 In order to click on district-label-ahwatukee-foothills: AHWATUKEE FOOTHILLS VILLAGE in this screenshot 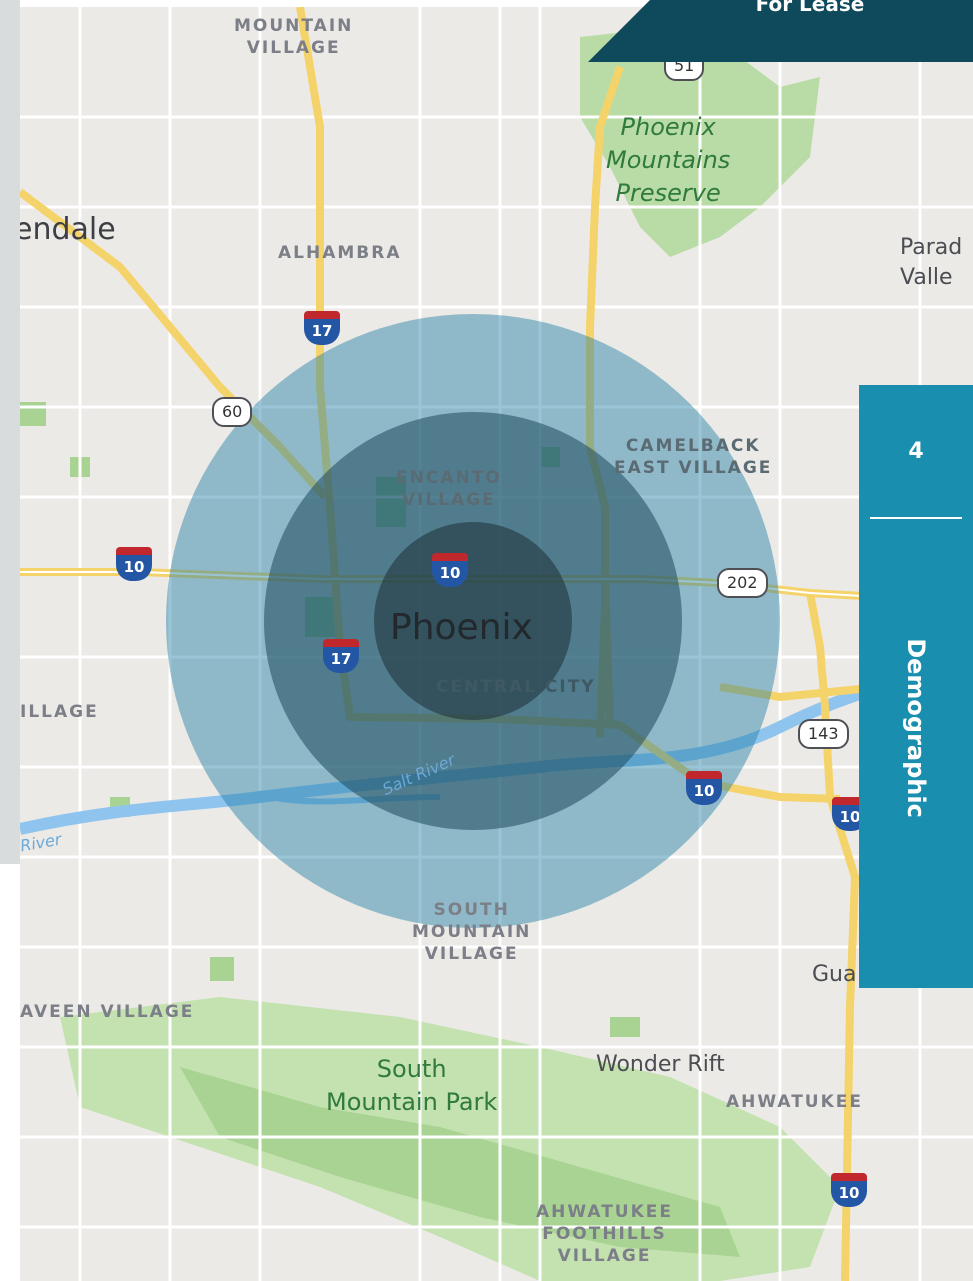, I will do `click(605, 1234)`.